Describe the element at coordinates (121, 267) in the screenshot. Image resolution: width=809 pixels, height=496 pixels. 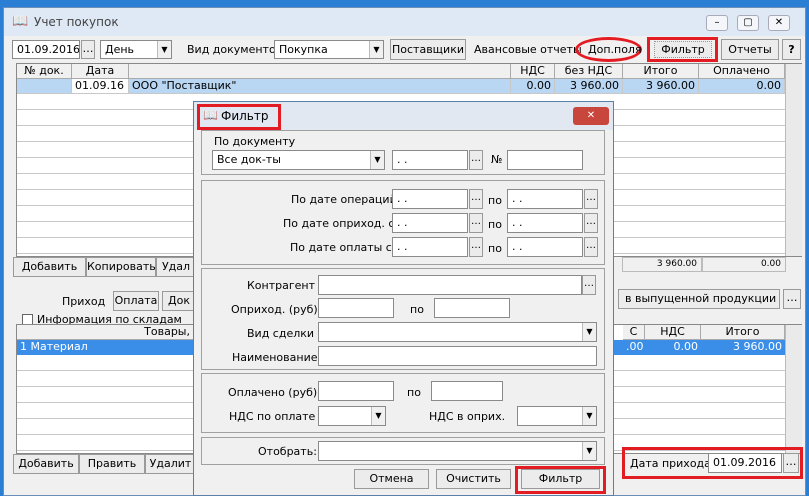
I see `copy-button: Копировать` at that location.